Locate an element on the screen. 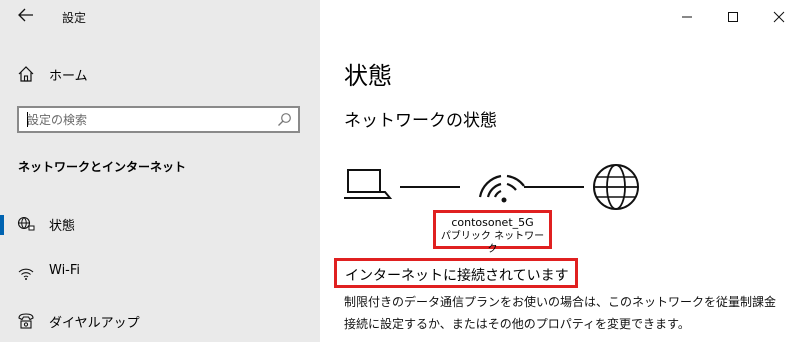  home-nav-item: ホーム is located at coordinates (160, 75).